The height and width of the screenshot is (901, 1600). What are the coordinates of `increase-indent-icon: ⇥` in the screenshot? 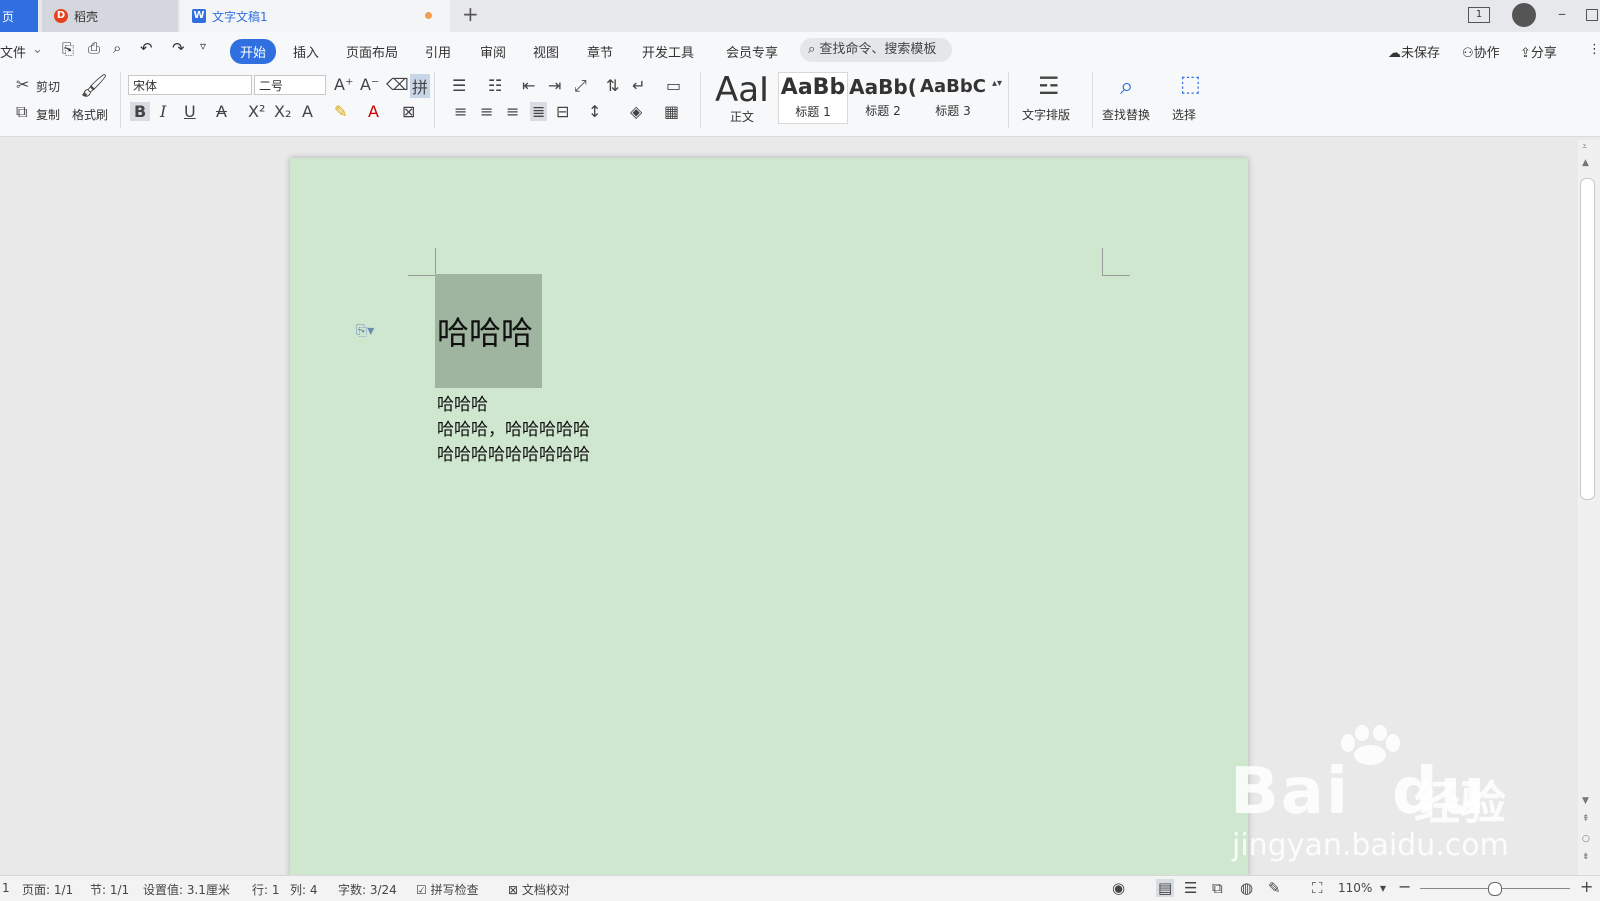 It's located at (554, 85).